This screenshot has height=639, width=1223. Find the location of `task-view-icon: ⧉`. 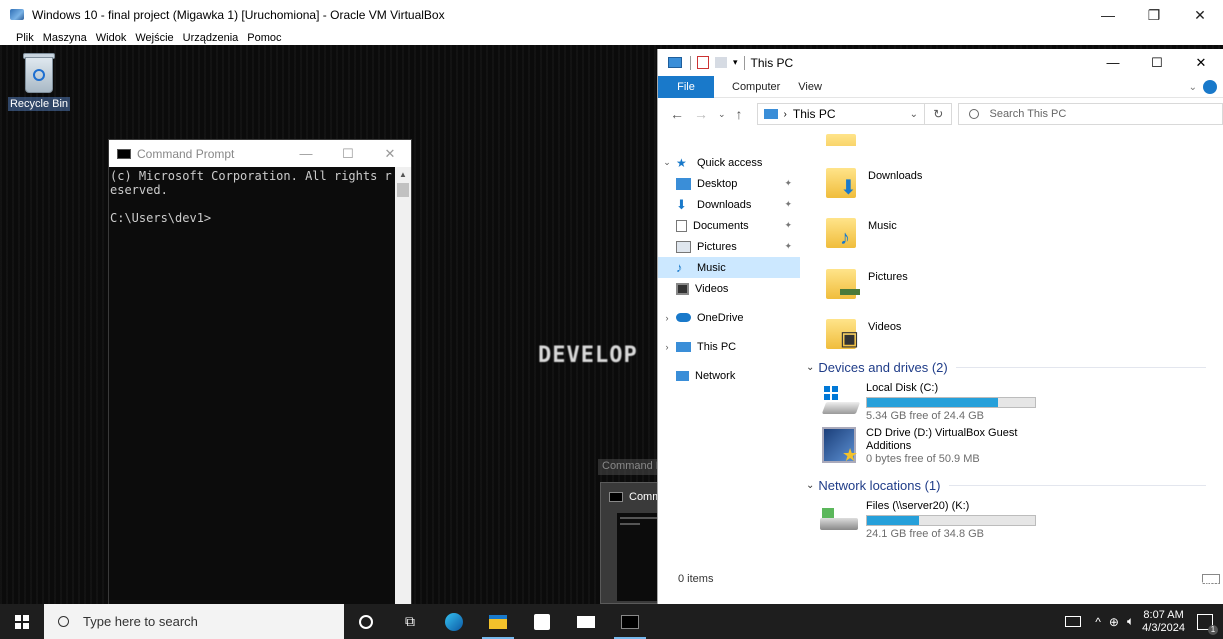

task-view-icon: ⧉ is located at coordinates (410, 621).